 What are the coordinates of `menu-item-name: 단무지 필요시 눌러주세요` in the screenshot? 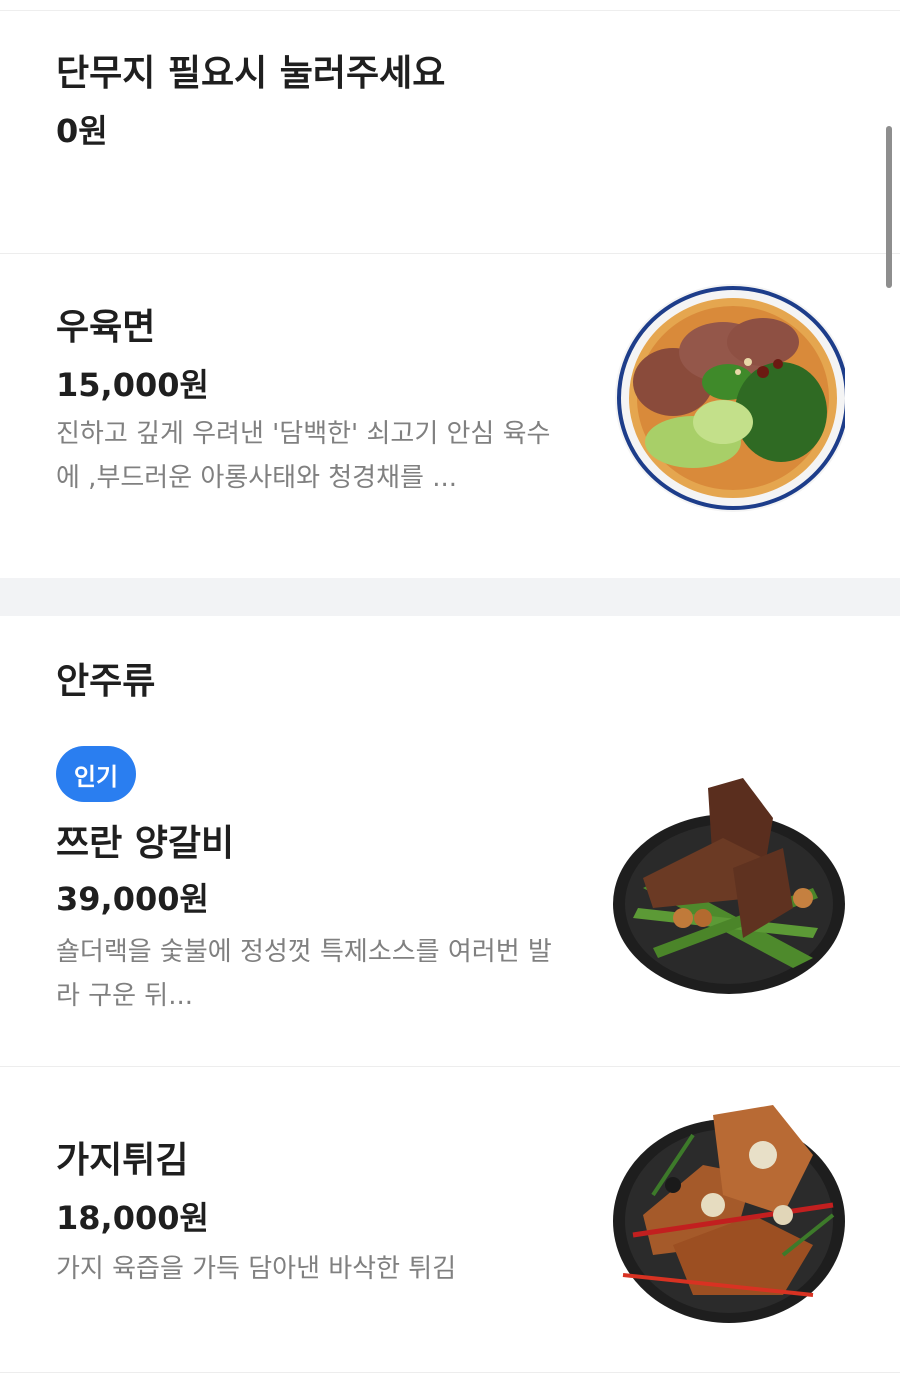 It's located at (251, 73).